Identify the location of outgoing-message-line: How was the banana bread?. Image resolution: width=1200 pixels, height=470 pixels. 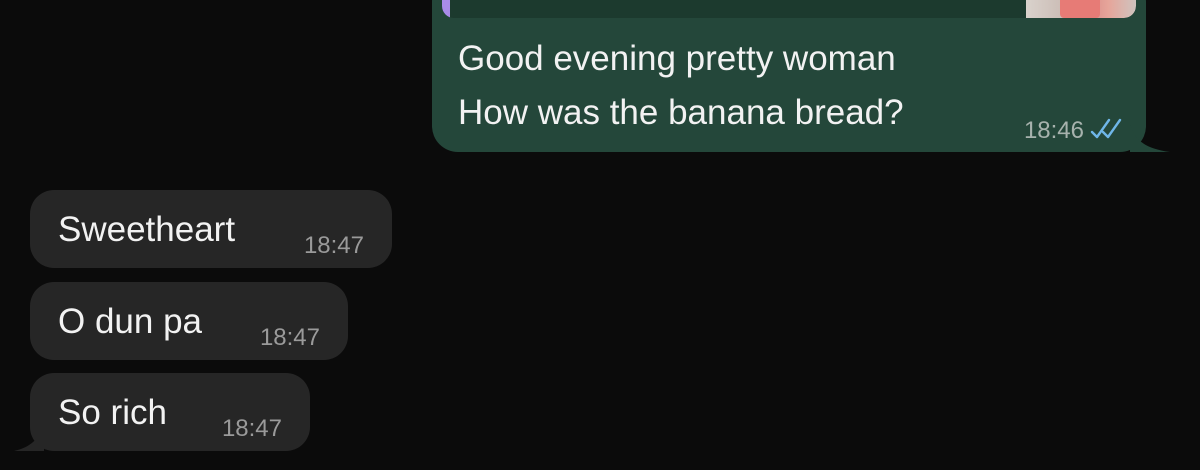
(681, 112).